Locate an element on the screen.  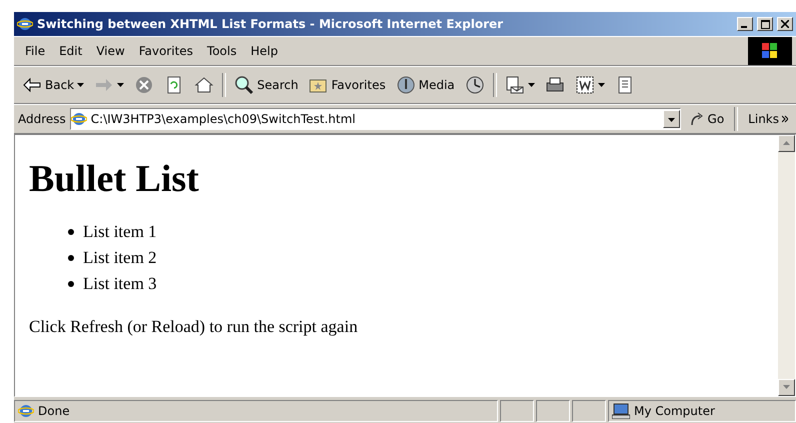
zone-text: My Computer is located at coordinates (674, 411).